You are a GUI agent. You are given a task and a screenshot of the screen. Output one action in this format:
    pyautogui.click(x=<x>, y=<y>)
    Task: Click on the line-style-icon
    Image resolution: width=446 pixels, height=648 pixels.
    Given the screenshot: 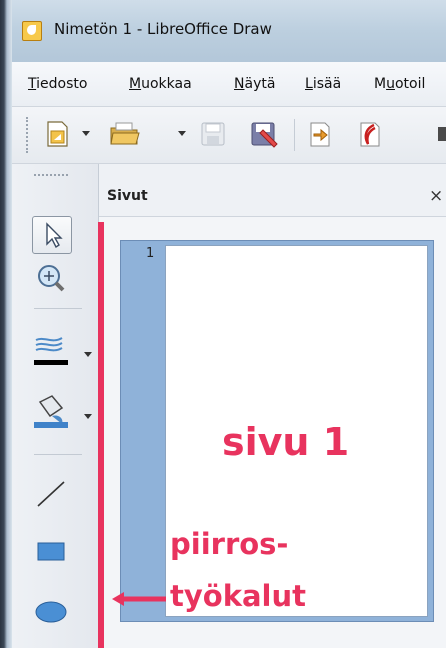 What is the action you would take?
    pyautogui.click(x=51, y=348)
    